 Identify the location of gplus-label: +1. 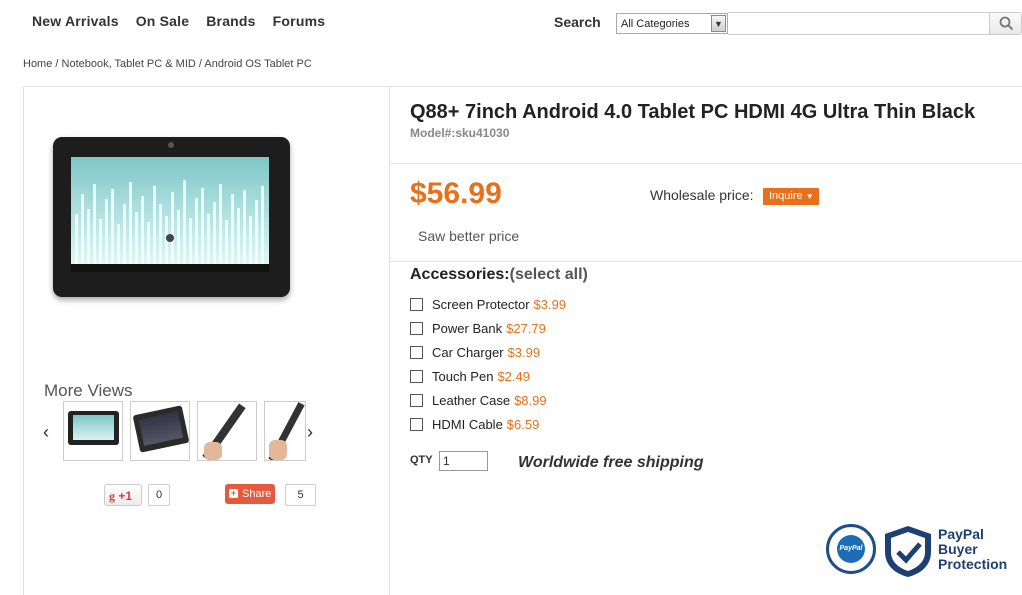
(125, 496).